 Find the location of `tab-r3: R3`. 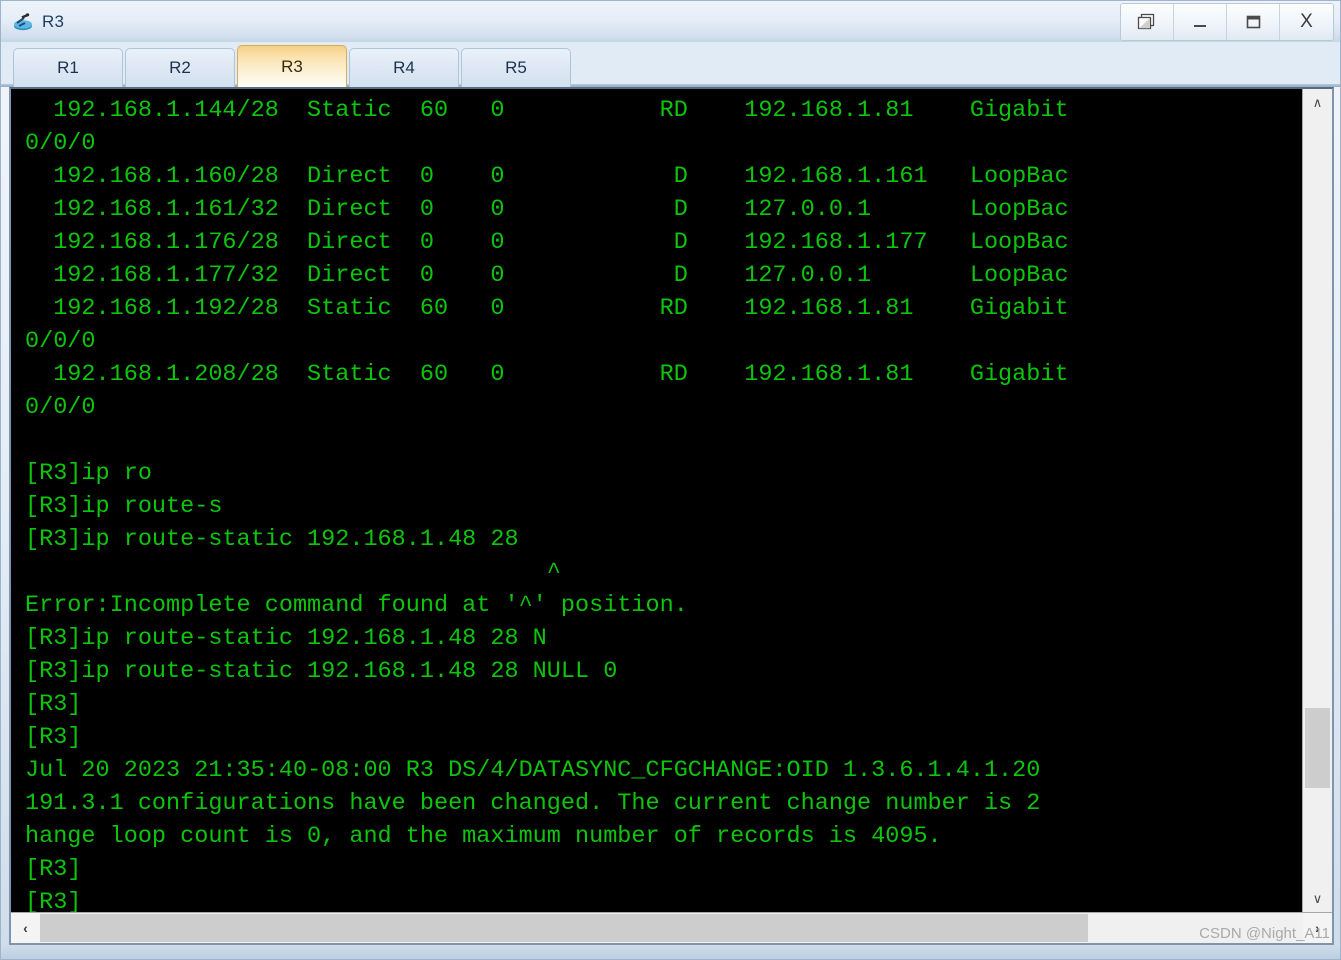

tab-r3: R3 is located at coordinates (292, 66).